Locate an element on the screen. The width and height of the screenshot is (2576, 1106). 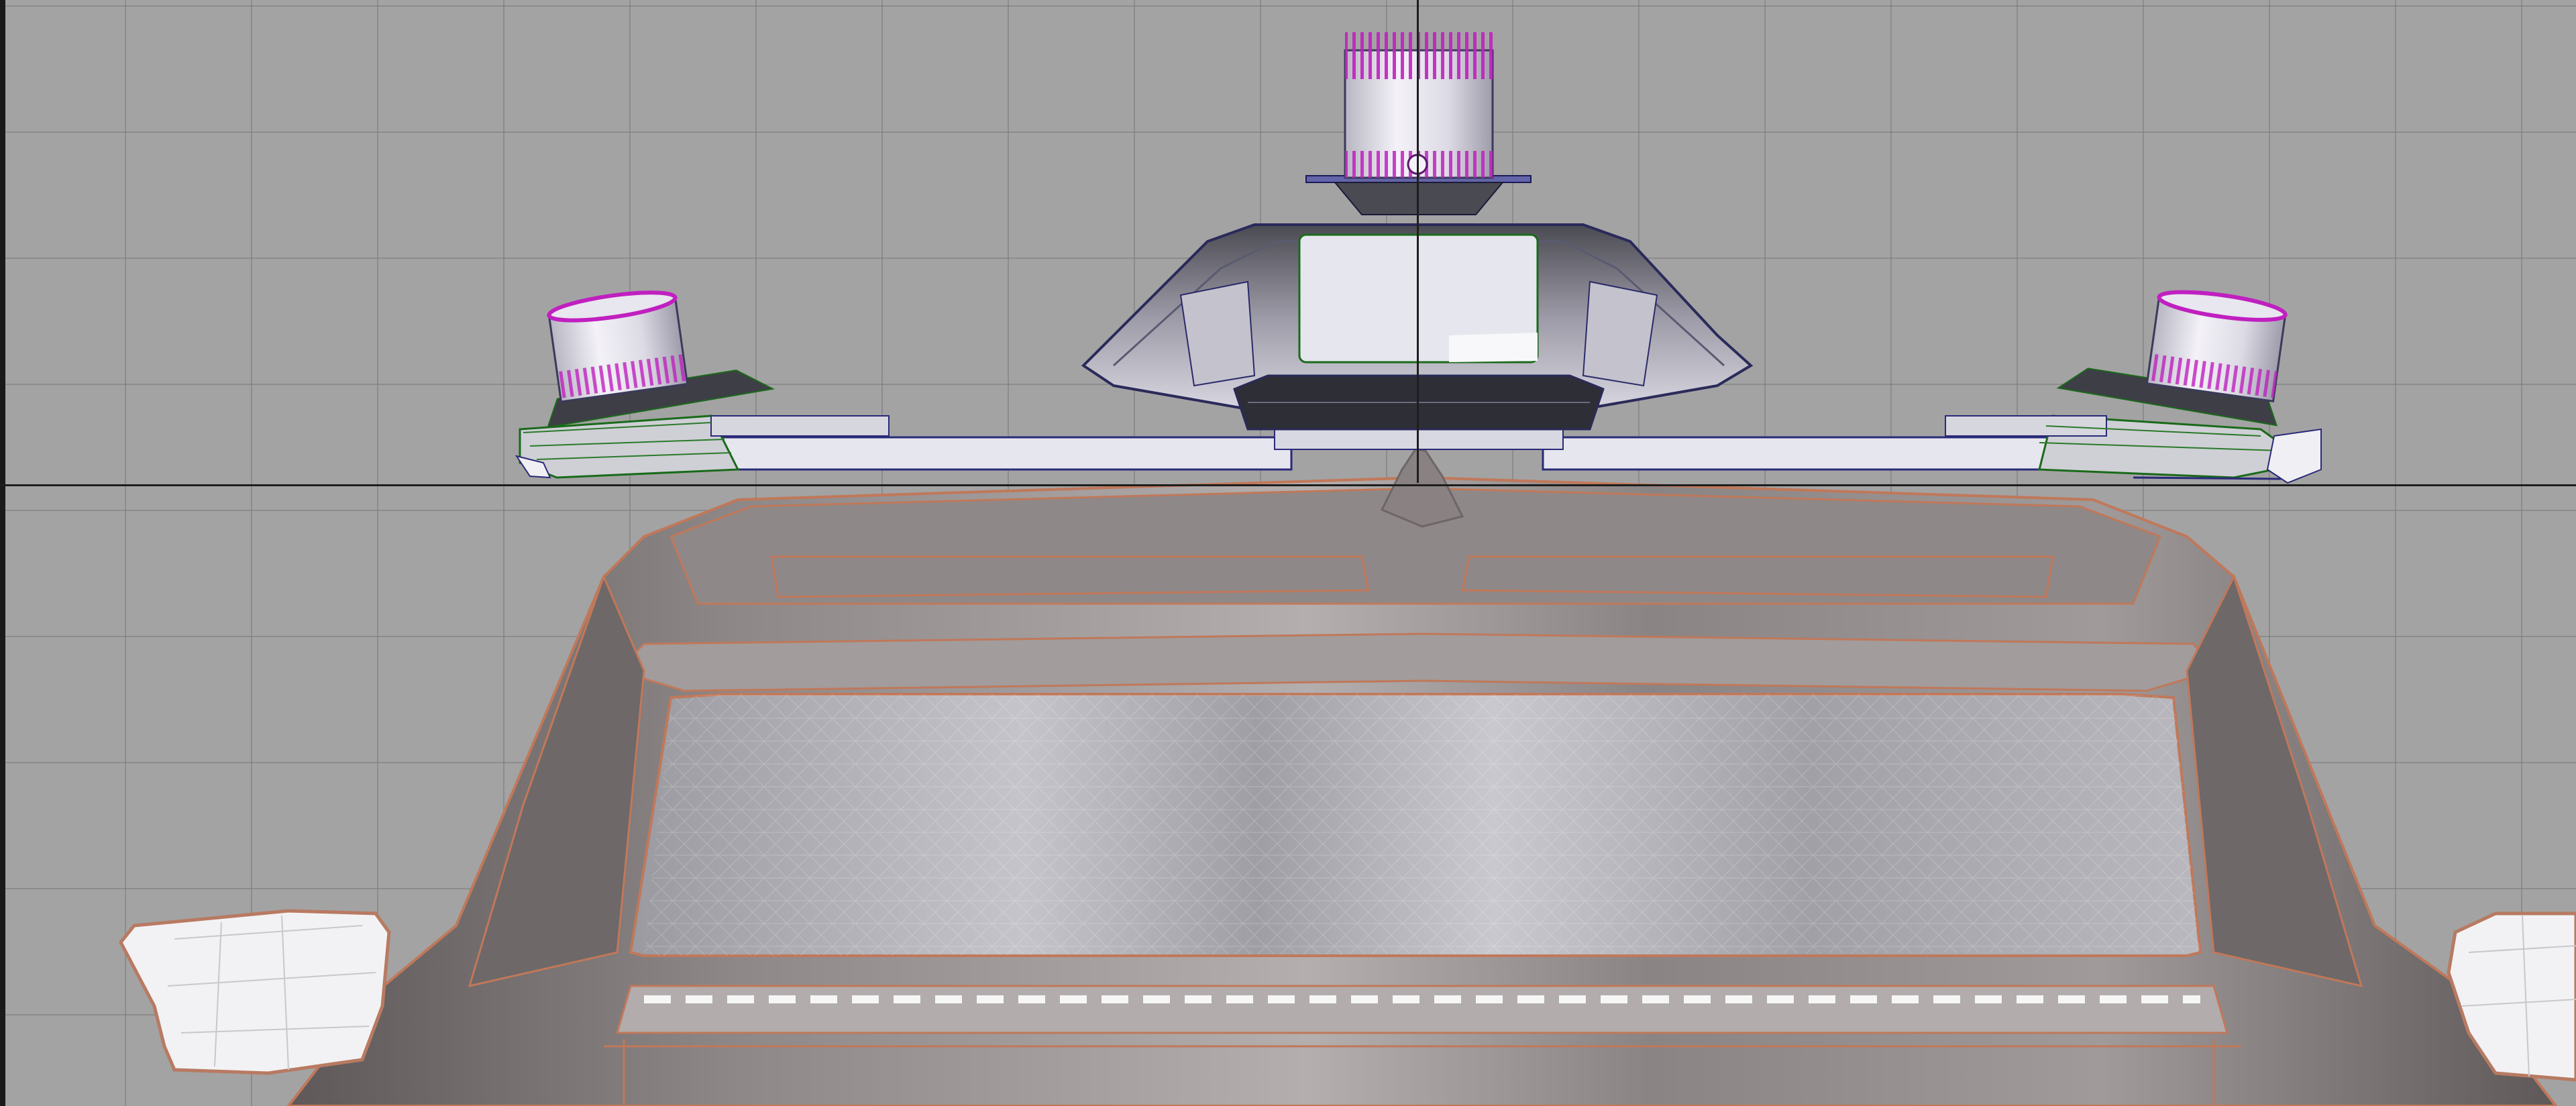
left-lidar is located at coordinates (653, 352).